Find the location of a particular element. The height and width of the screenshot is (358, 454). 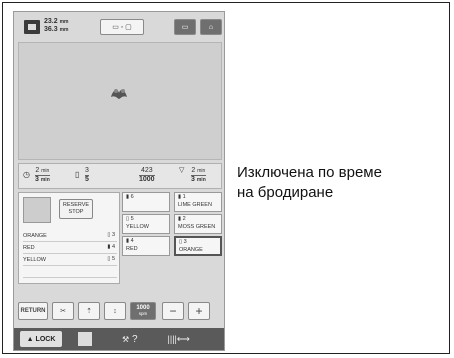

color-row: ORANGE ▯ 3 is located at coordinates (70, 236).